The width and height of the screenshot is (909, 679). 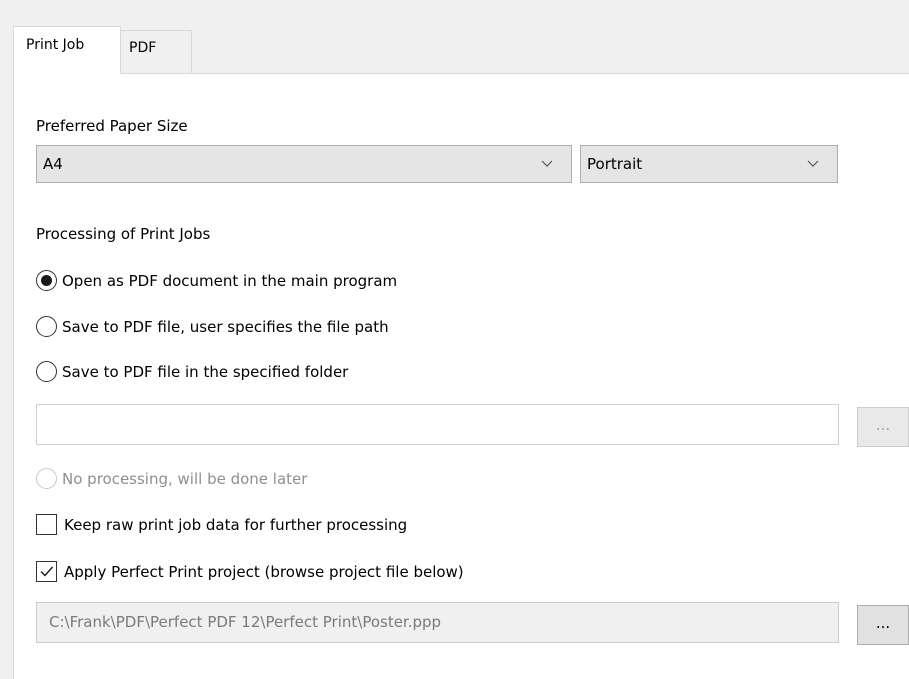 I want to click on checkmark-icon, so click(x=47, y=571).